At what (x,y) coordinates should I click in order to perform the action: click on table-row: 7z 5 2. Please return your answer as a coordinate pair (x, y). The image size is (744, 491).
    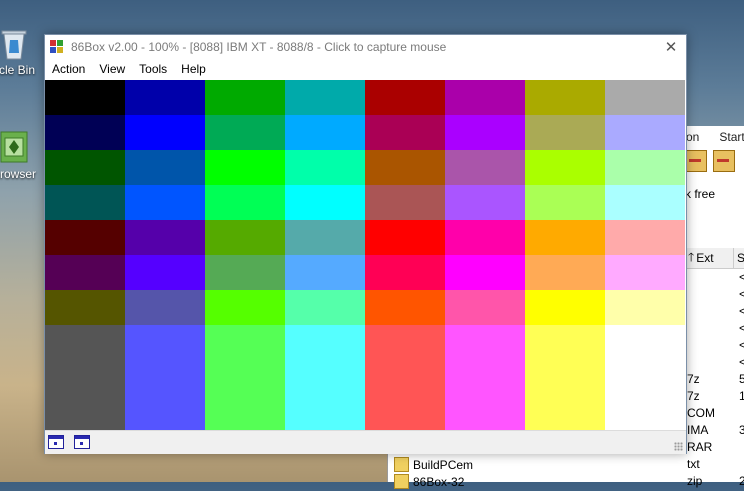
    Looking at the image, I should click on (715, 380).